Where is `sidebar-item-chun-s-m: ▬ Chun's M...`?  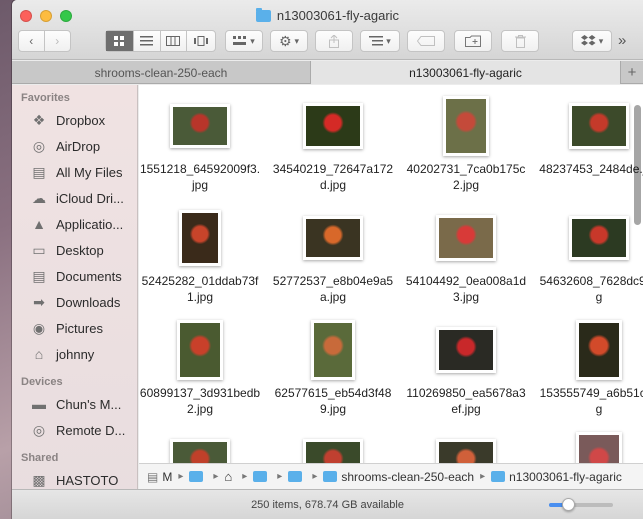
sidebar-item-chun-s-m: ▬ Chun's M... is located at coordinates (74, 404).